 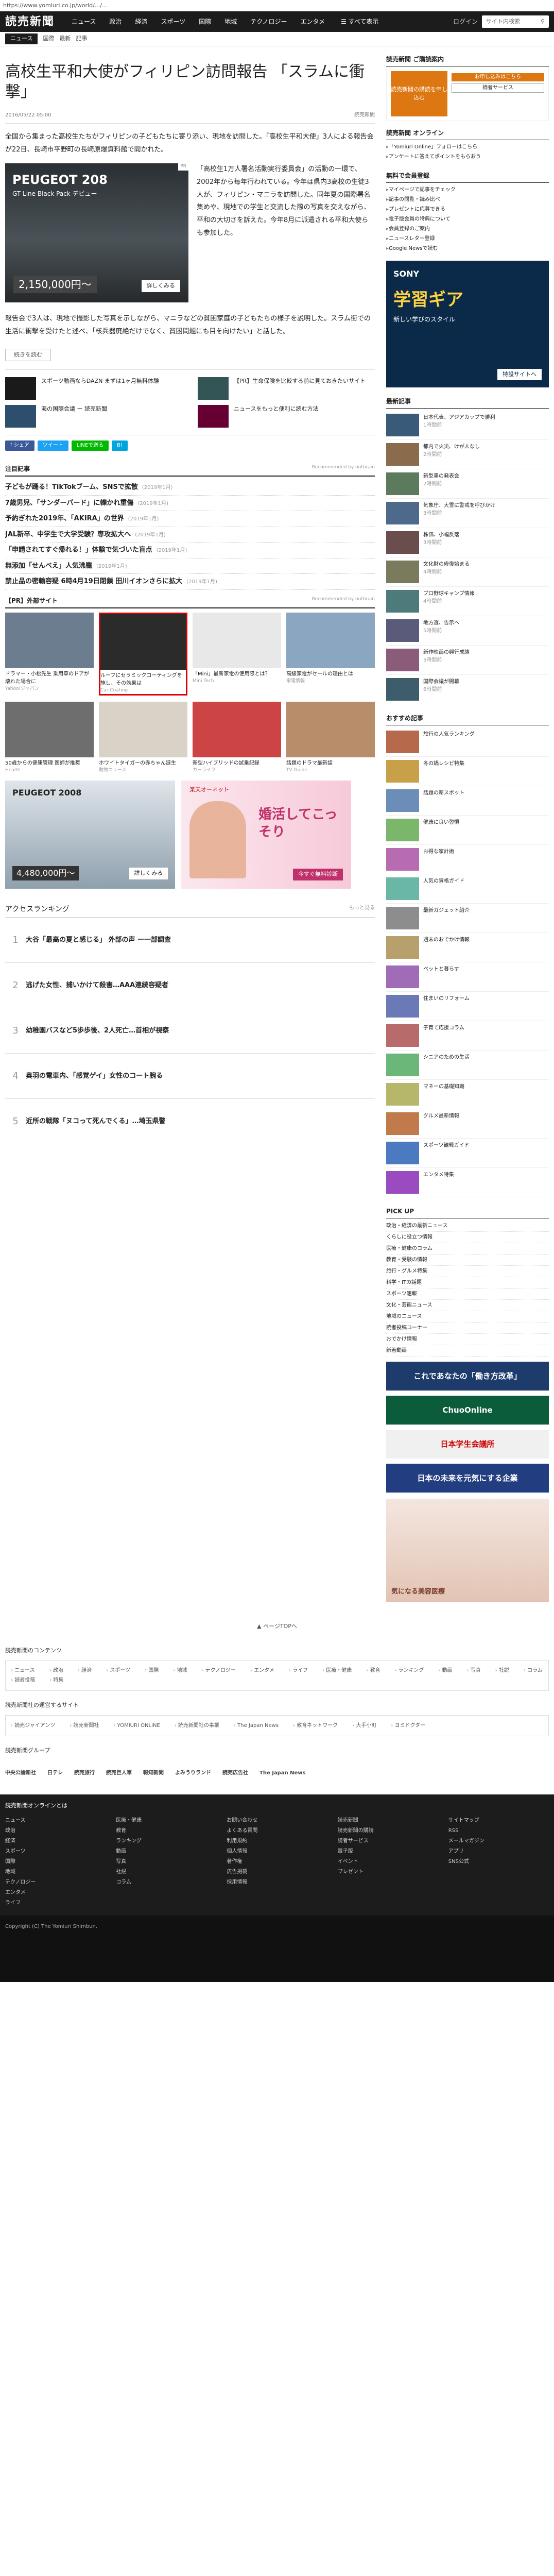 What do you see at coordinates (30, 21) in the screenshot?
I see `site-logo: 読売新聞` at bounding box center [30, 21].